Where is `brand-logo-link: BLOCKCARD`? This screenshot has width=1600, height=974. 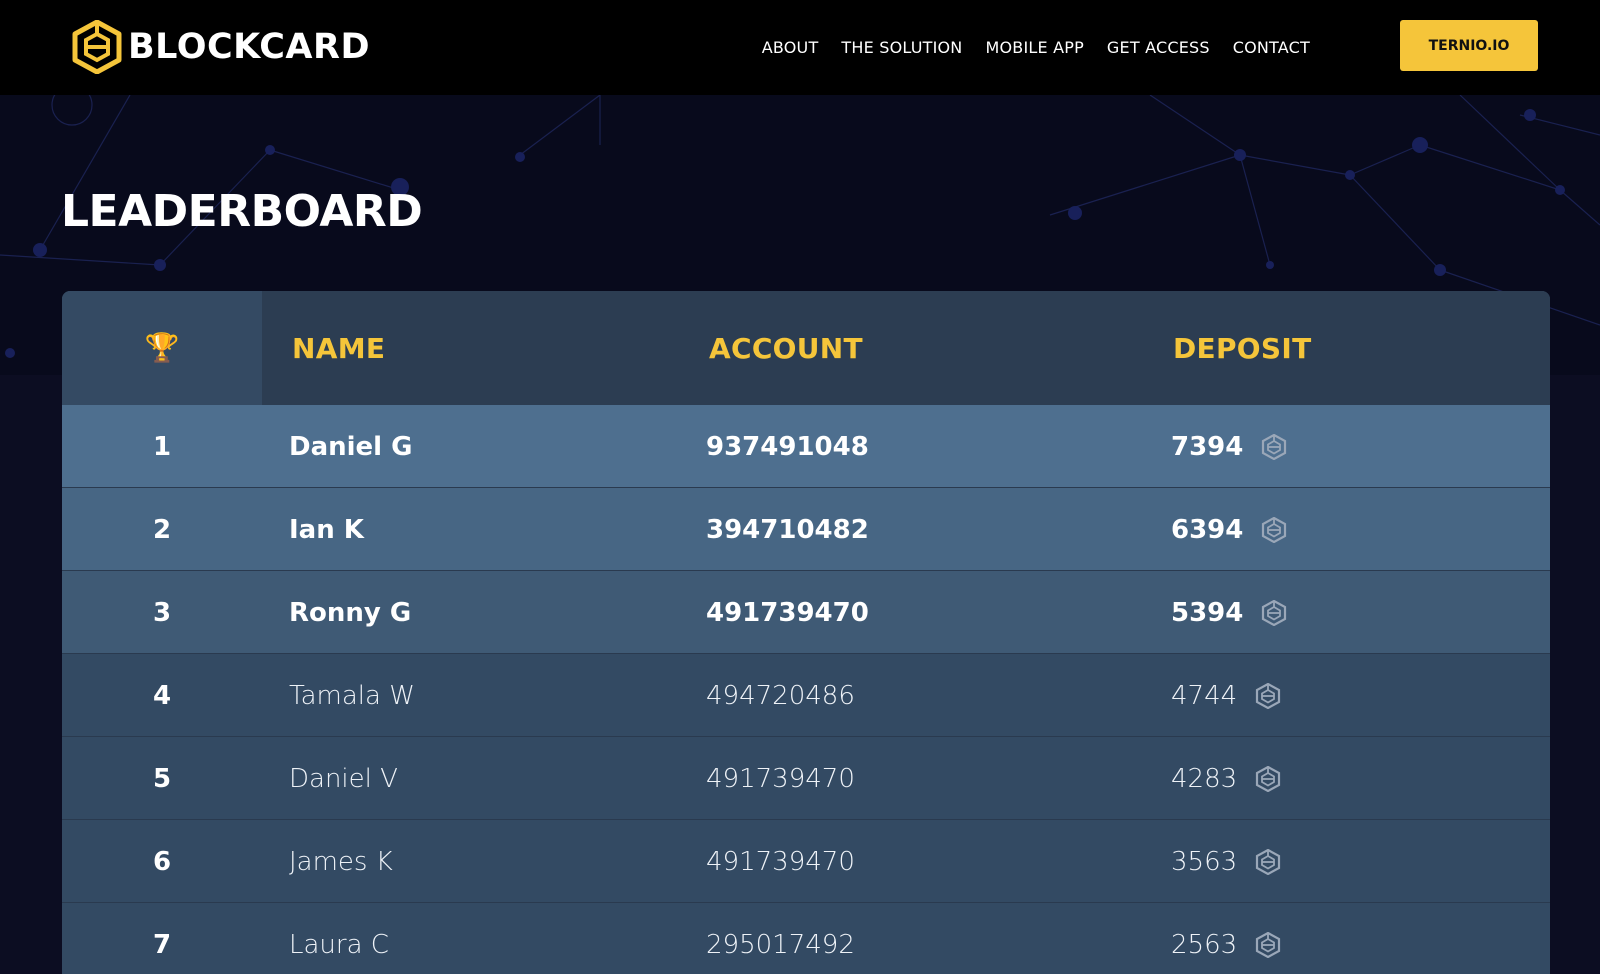
brand-logo-link: BLOCKCARD is located at coordinates (221, 47).